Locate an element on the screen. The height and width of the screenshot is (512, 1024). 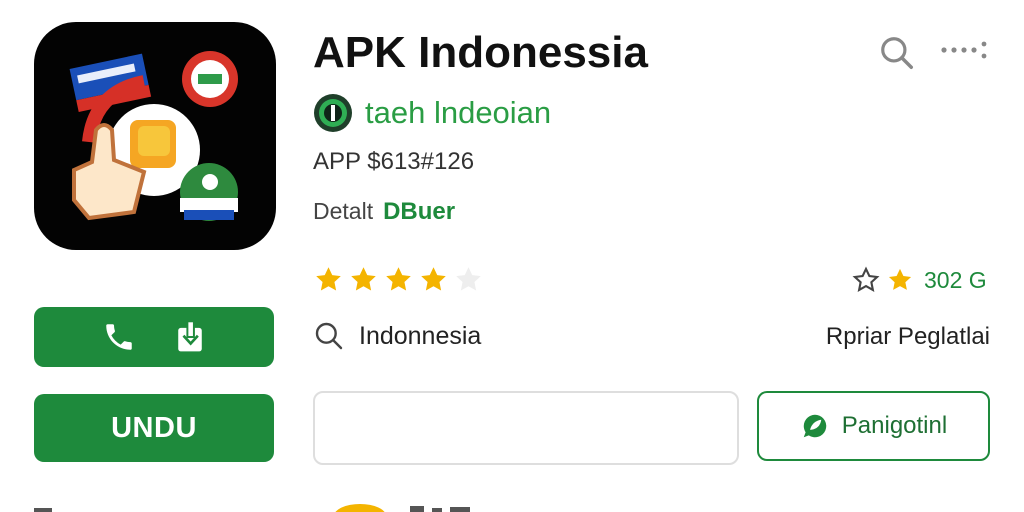
action-link: Rpriar Peglatlai is located at coordinates (908, 337).